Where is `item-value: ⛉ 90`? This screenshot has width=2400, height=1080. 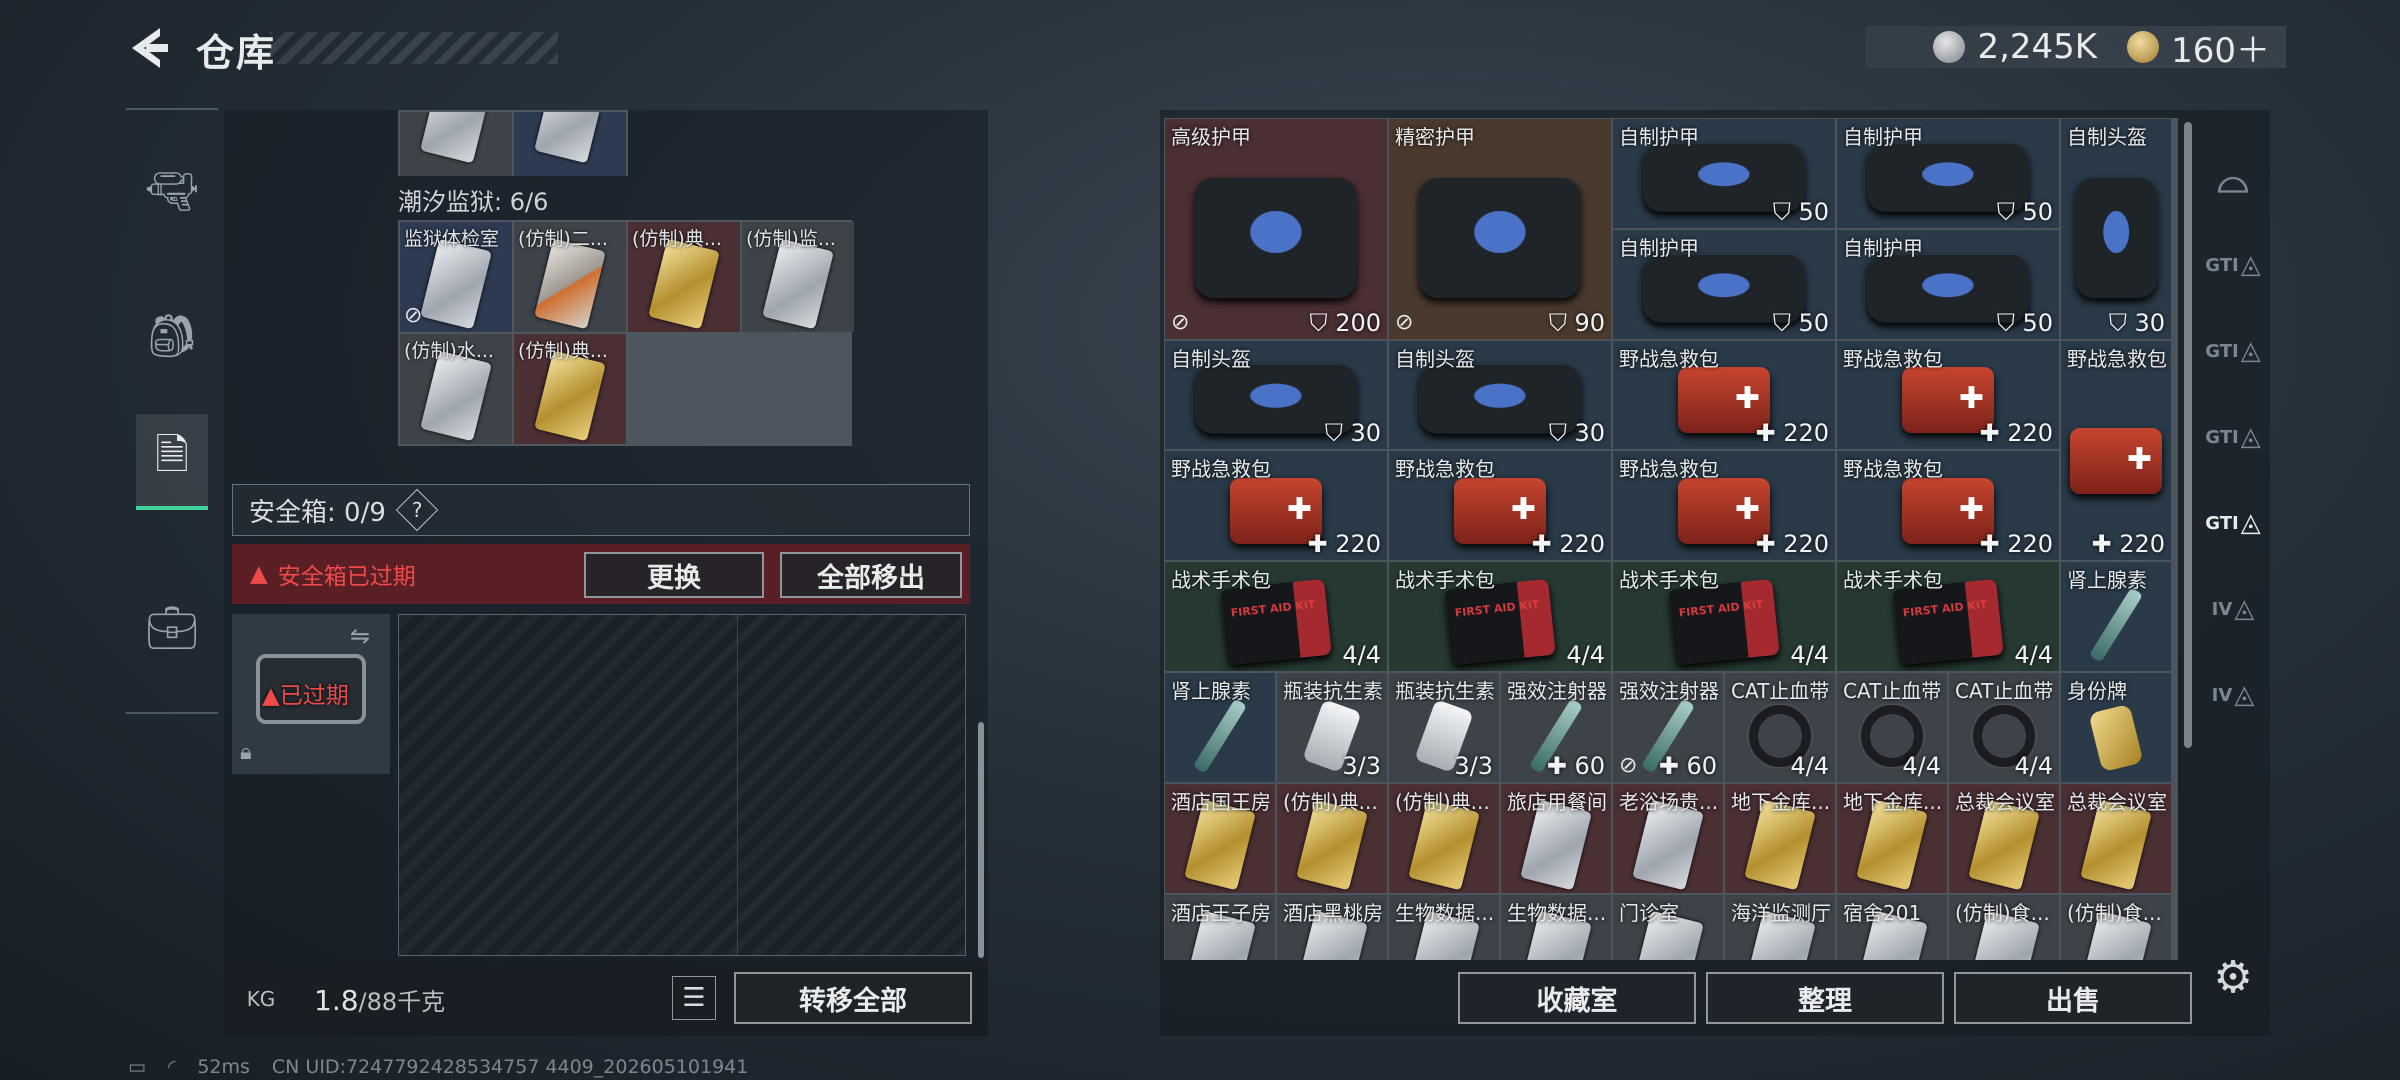
item-value: ⛉ 90 is located at coordinates (1576, 322).